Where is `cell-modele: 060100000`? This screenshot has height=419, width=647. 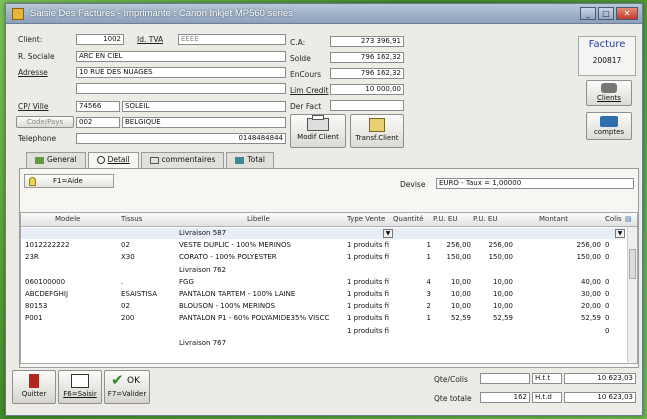 cell-modele: 060100000 is located at coordinates (45, 281).